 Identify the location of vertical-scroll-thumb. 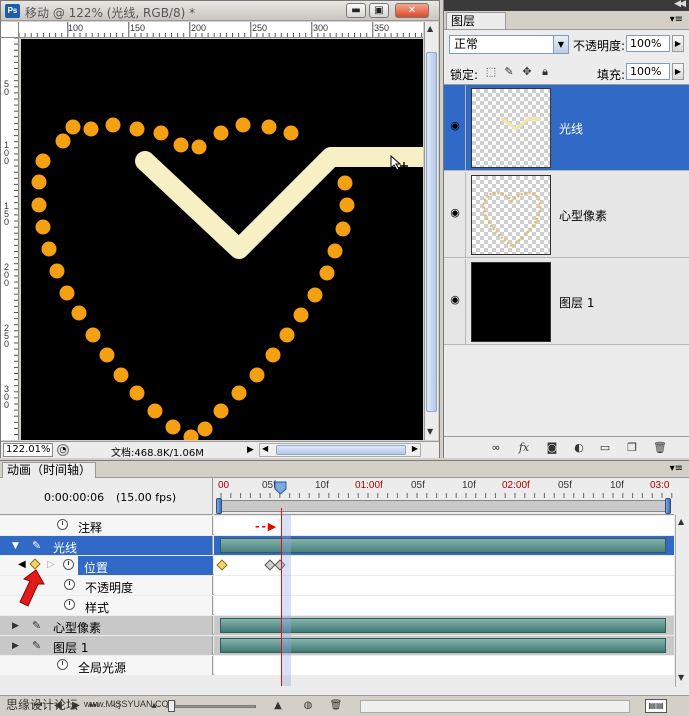
(431, 232).